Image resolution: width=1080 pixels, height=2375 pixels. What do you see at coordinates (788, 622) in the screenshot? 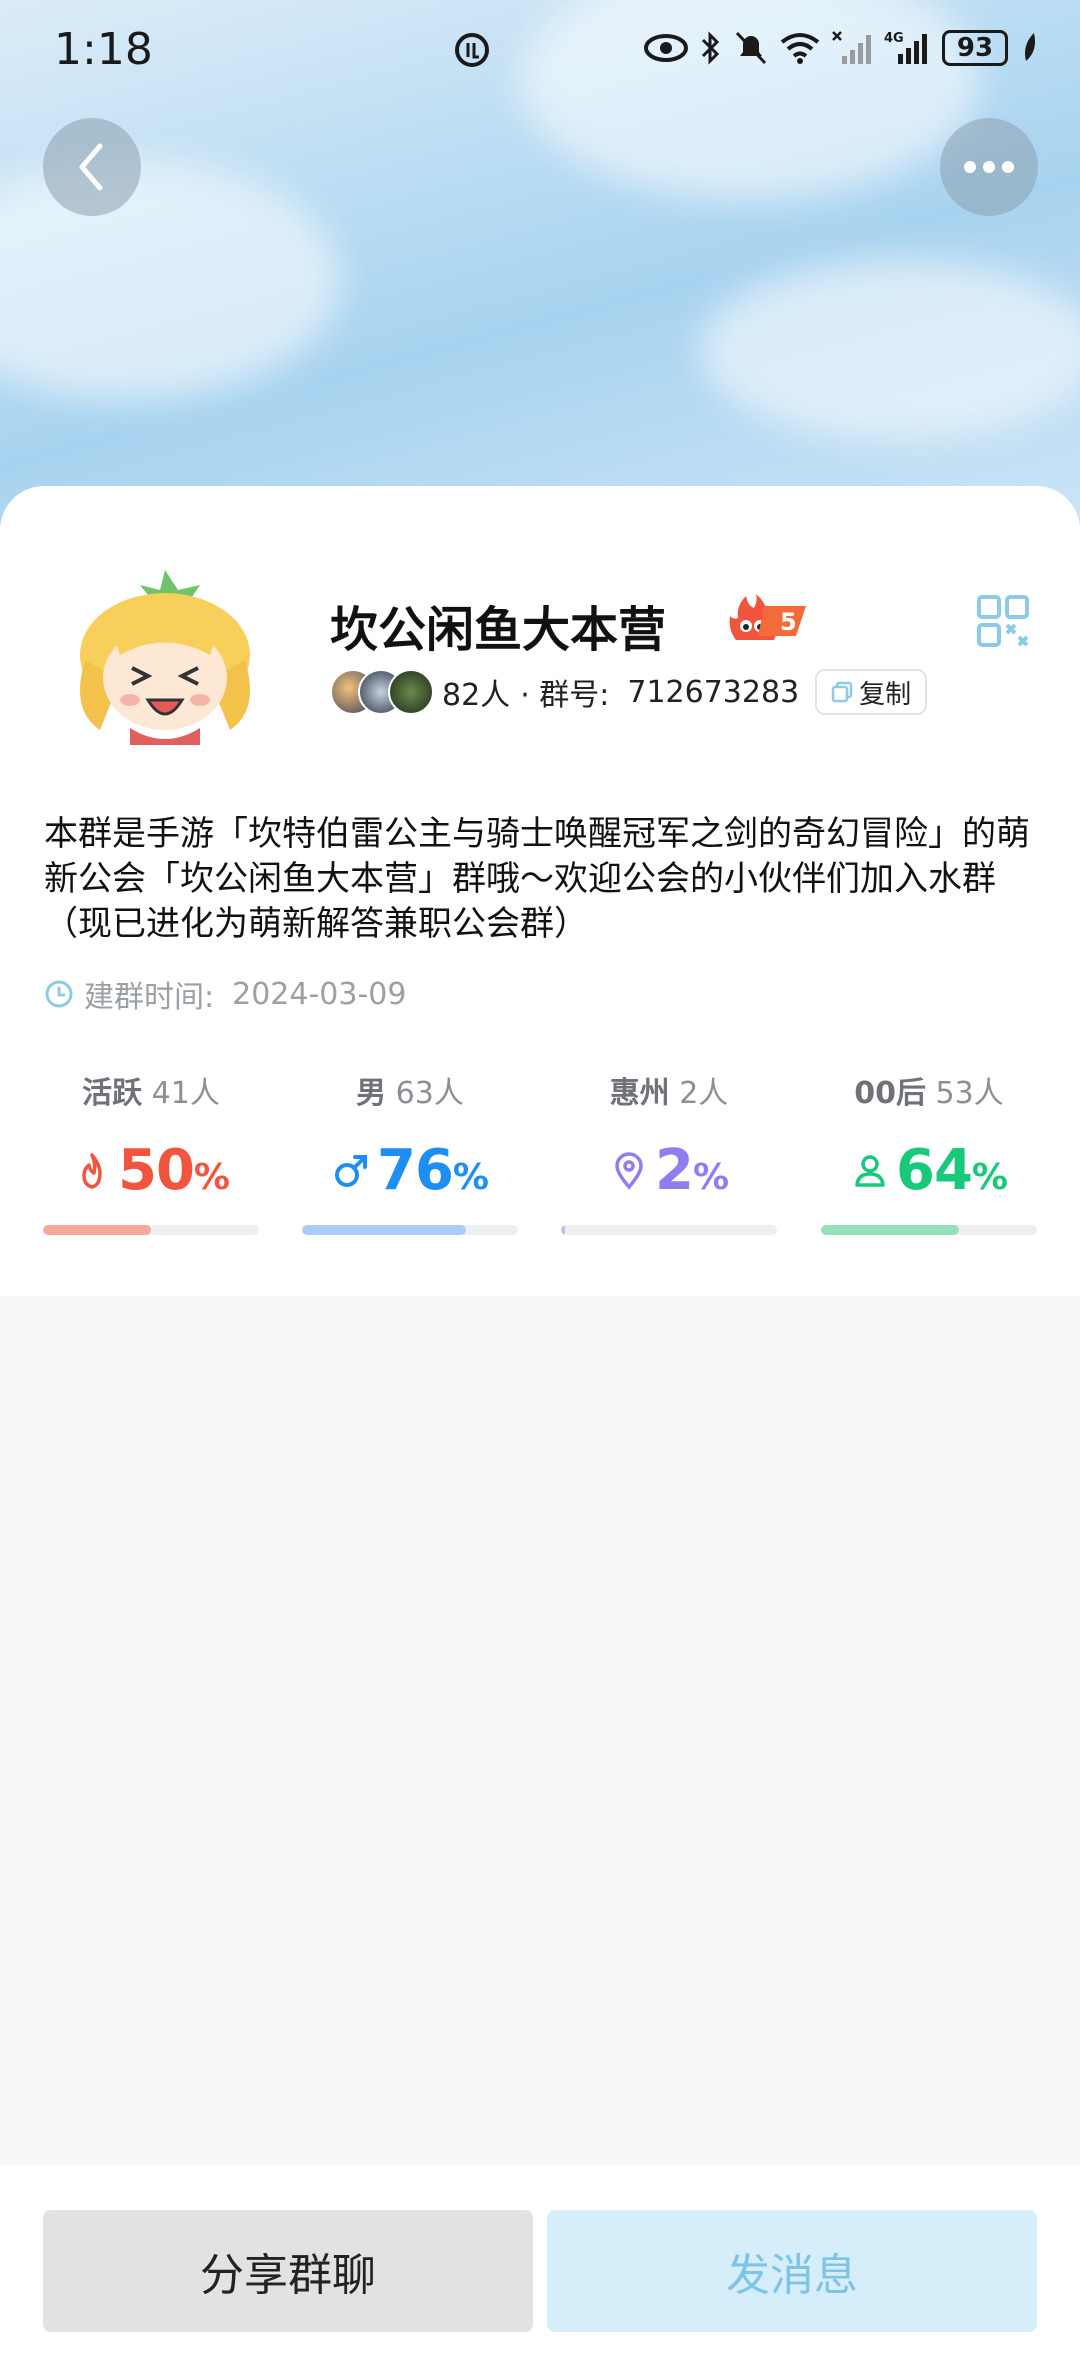
I see `group-level-value: 5` at bounding box center [788, 622].